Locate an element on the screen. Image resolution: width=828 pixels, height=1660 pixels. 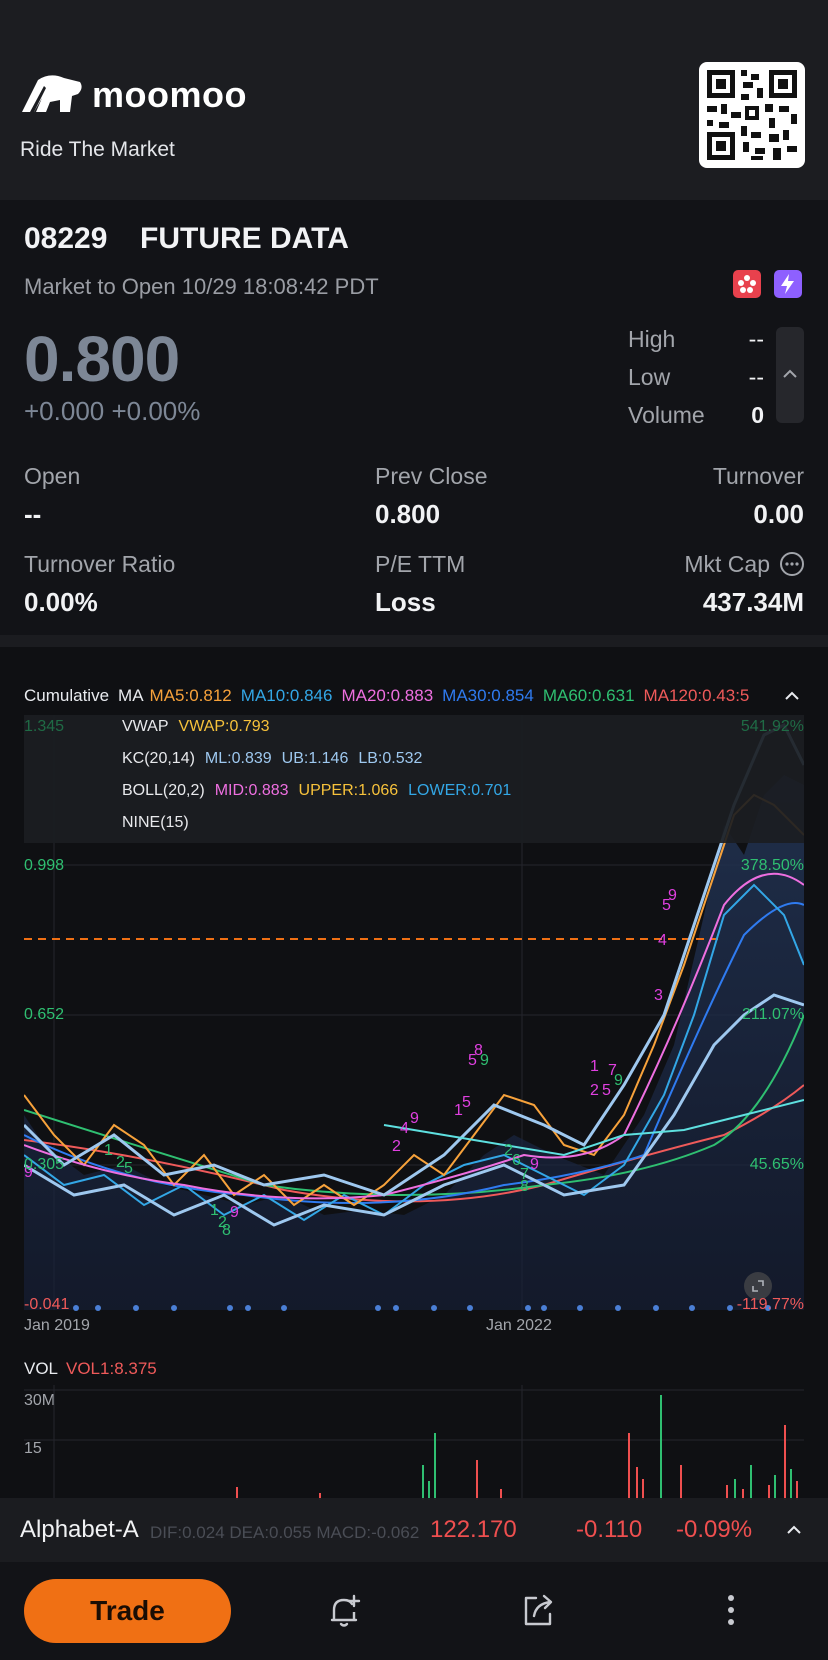
section-divider is located at coordinates (414, 641).